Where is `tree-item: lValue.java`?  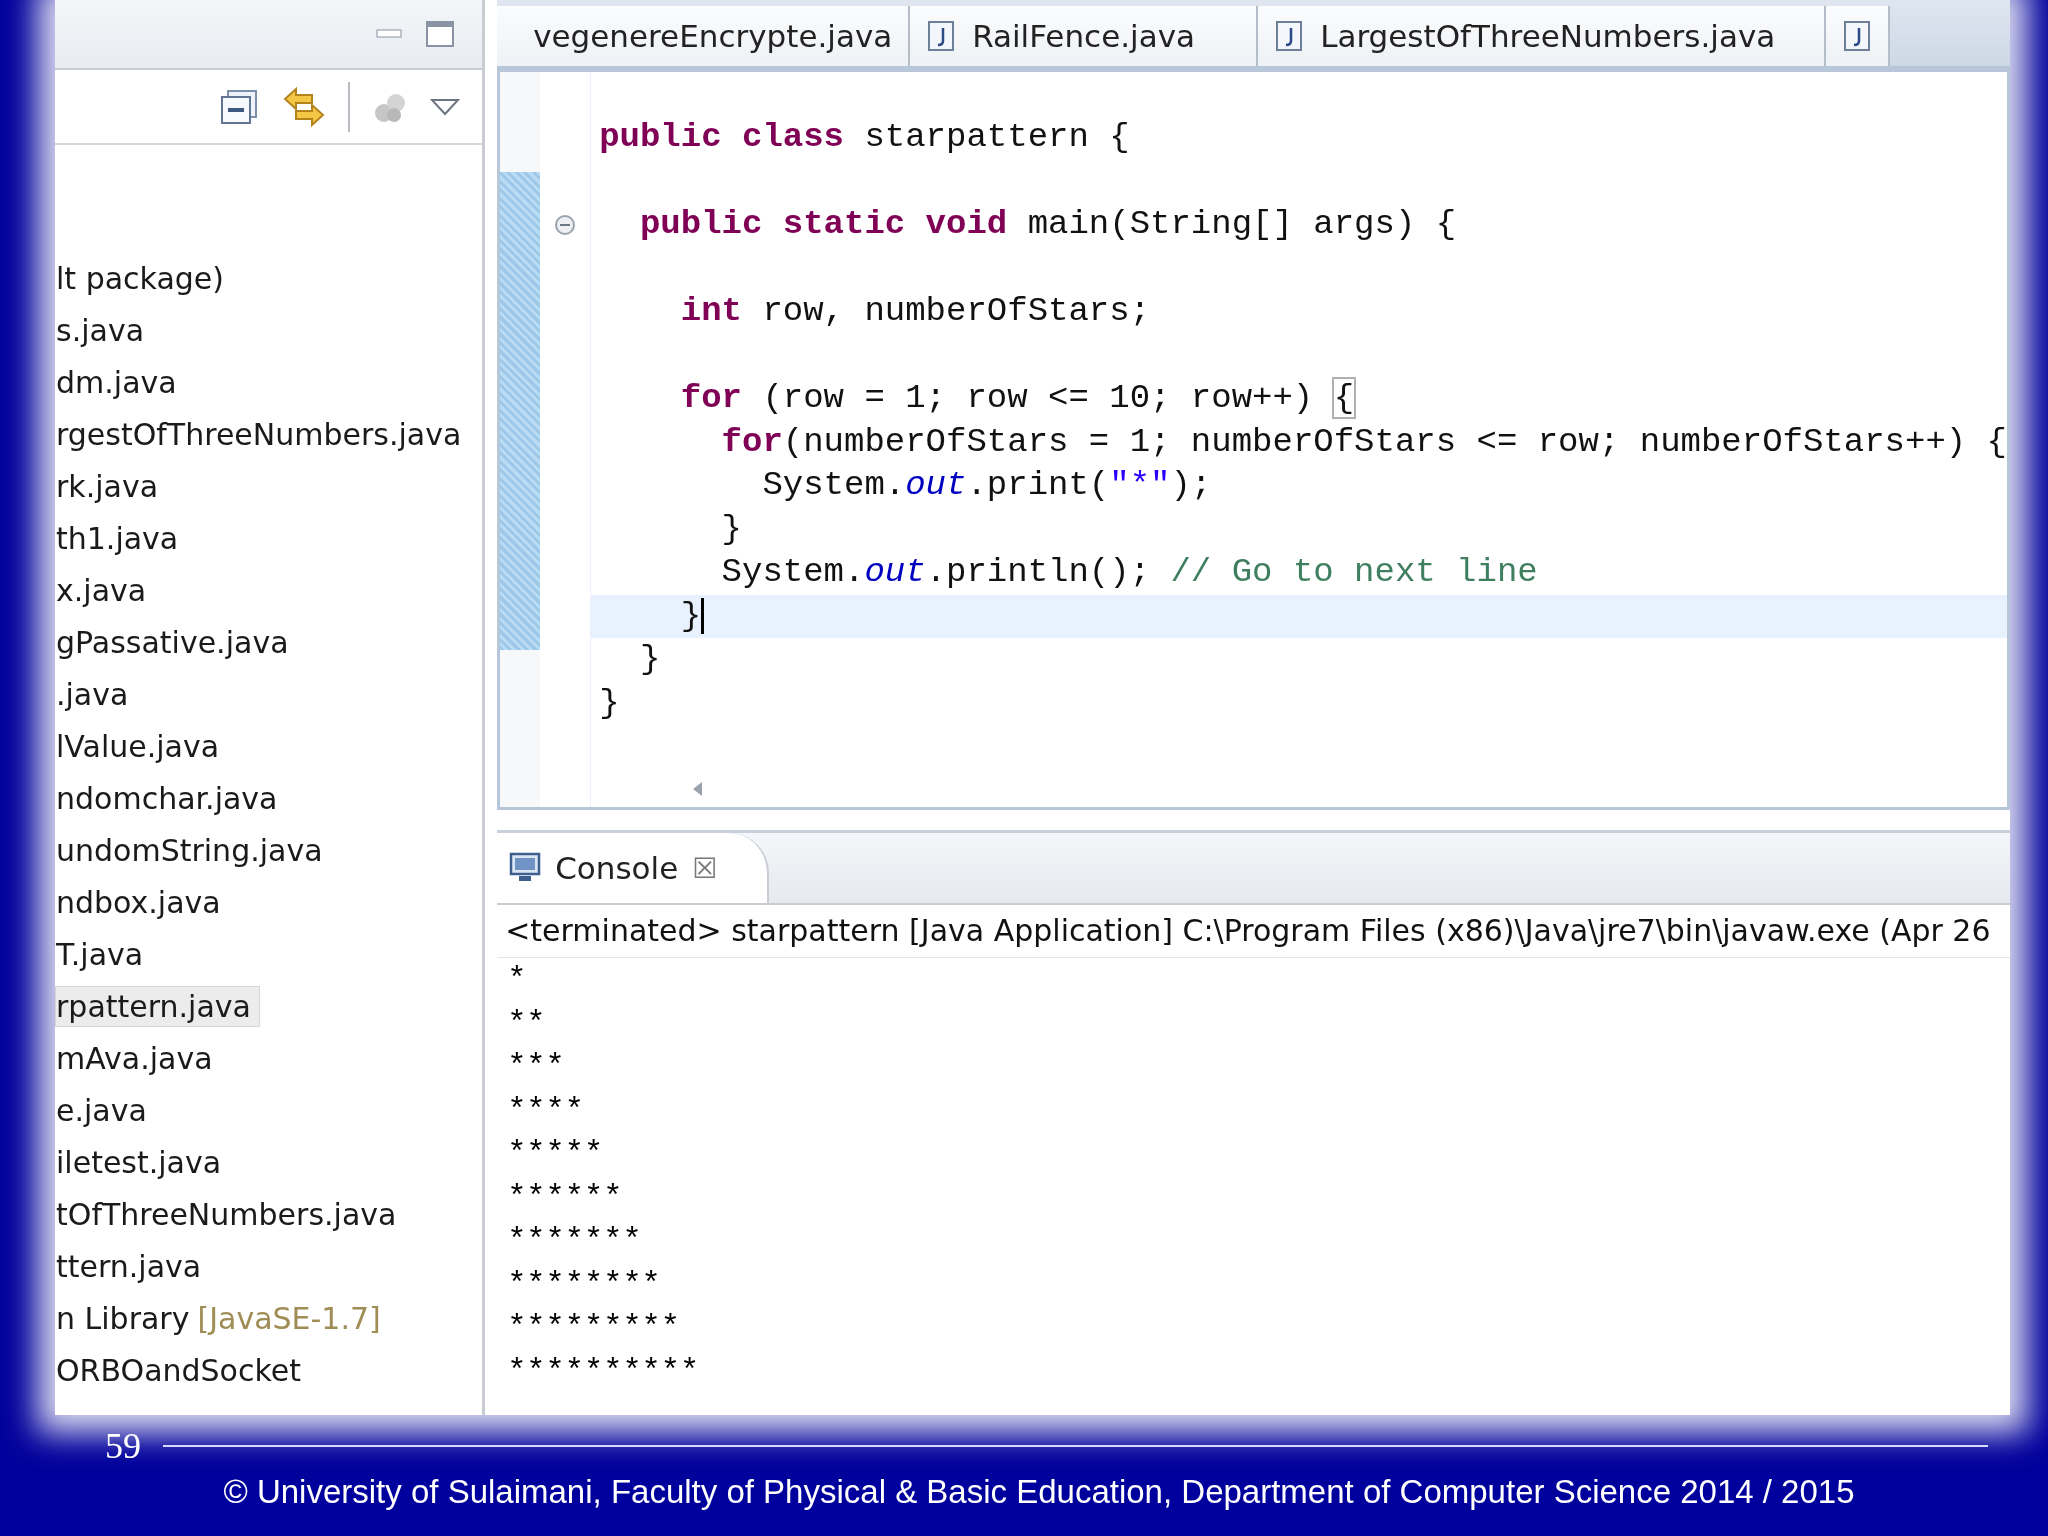 tree-item: lValue.java is located at coordinates (142, 746).